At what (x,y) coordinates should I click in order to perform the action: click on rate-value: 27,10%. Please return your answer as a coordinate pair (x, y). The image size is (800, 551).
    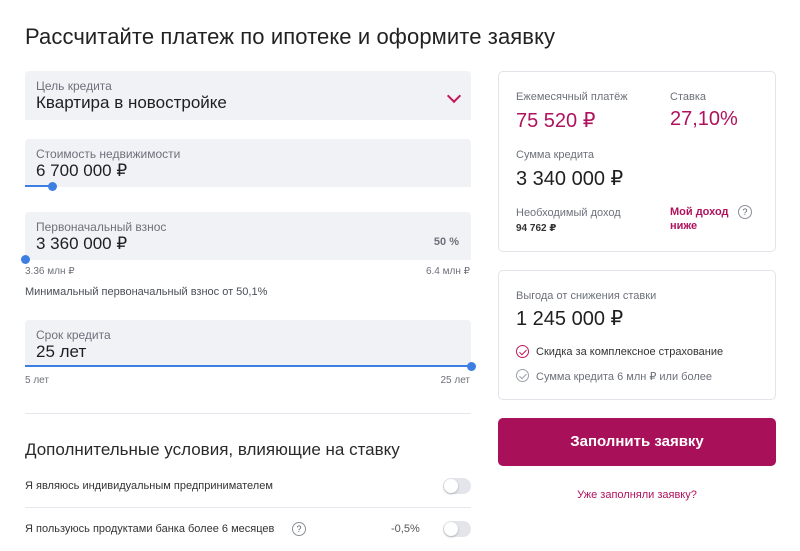
    Looking at the image, I should click on (704, 119).